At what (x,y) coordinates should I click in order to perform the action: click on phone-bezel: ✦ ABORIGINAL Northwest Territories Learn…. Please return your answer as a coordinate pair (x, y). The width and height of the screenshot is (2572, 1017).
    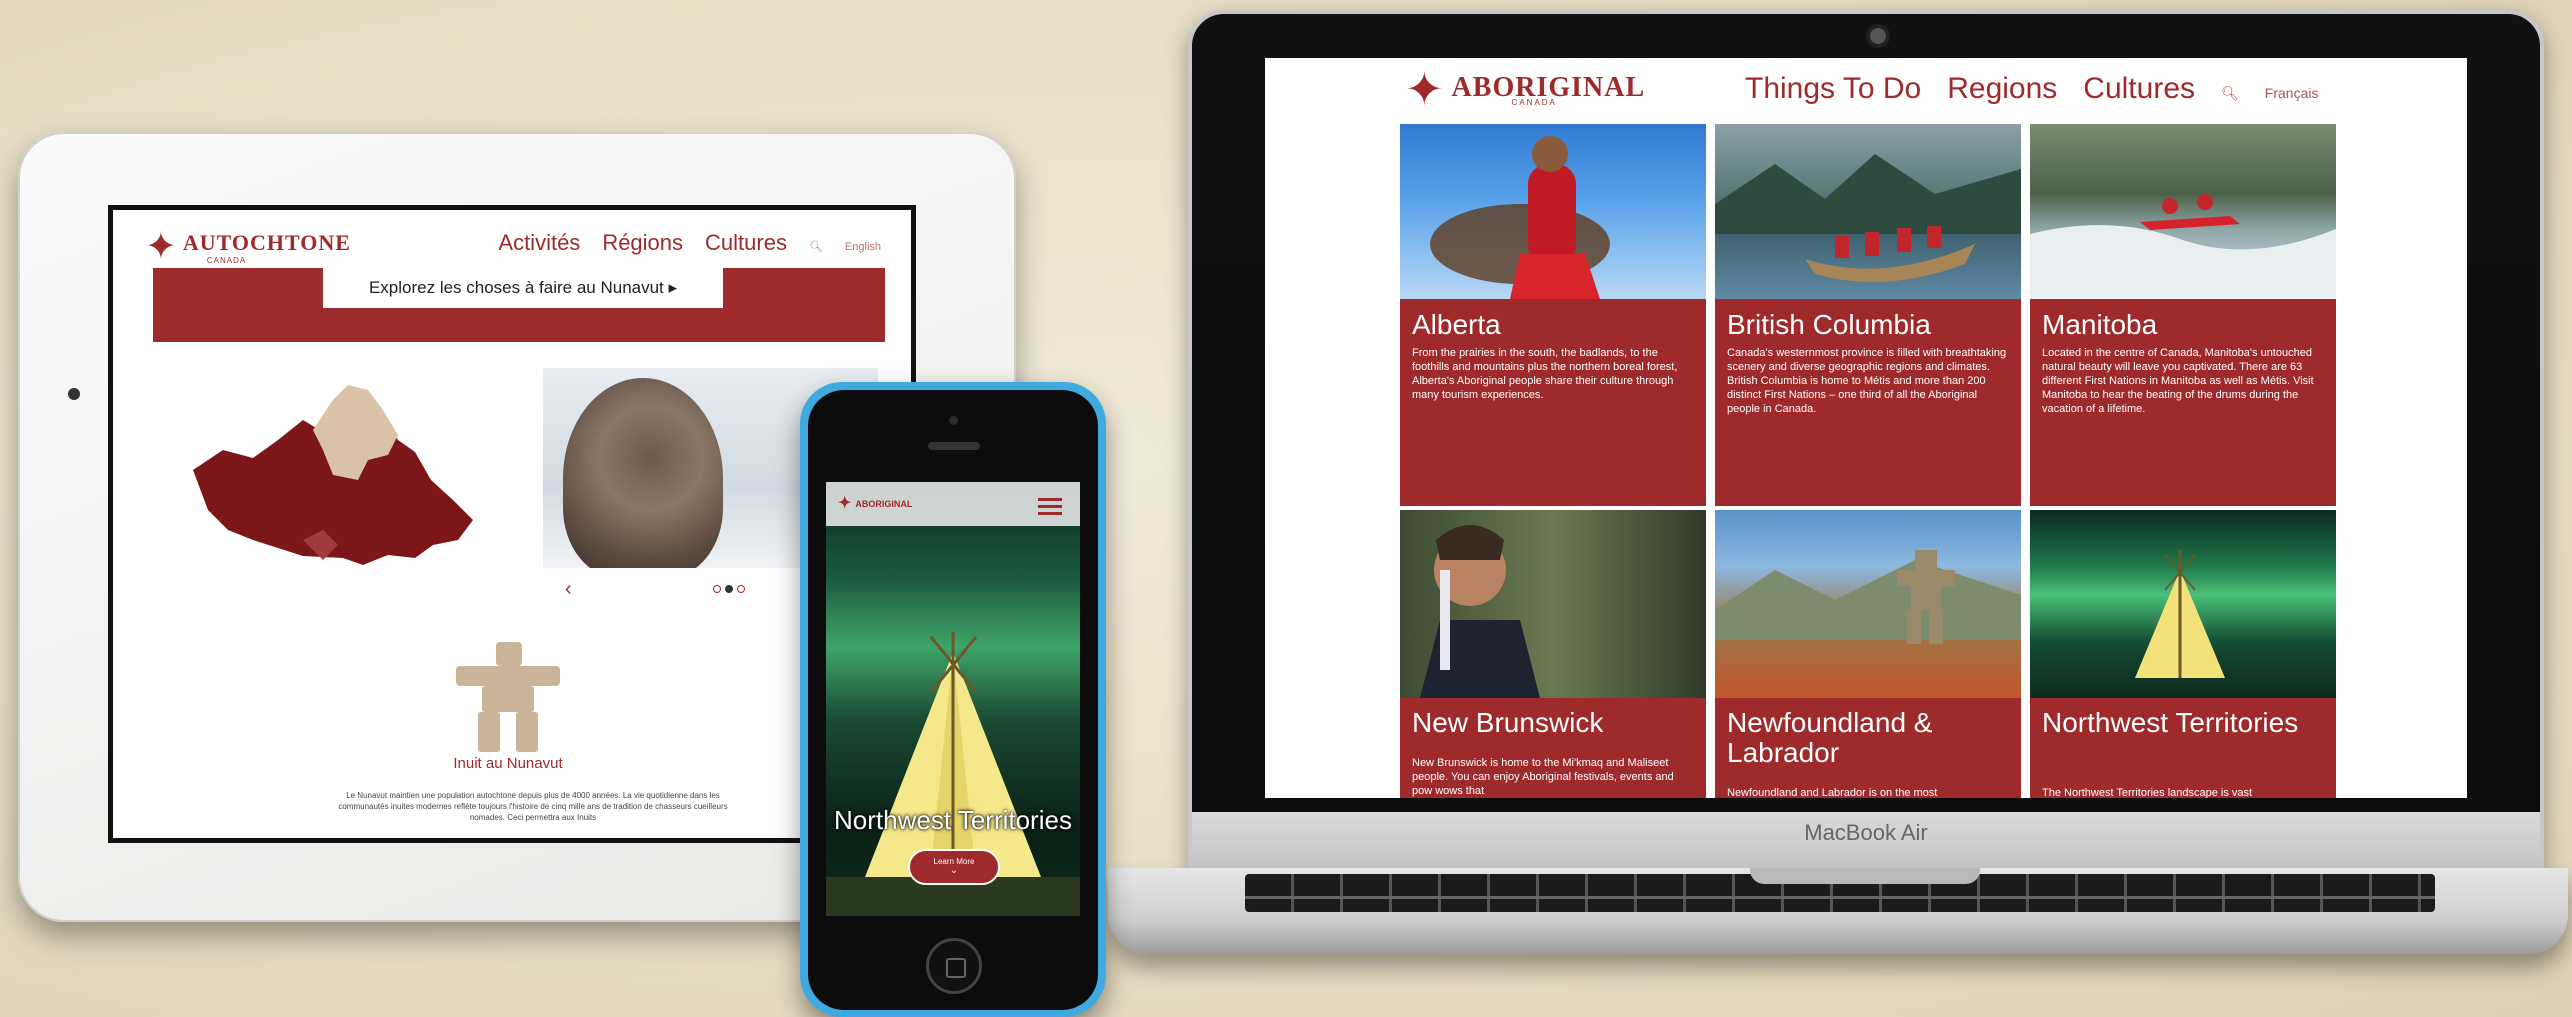
    Looking at the image, I should click on (953, 700).